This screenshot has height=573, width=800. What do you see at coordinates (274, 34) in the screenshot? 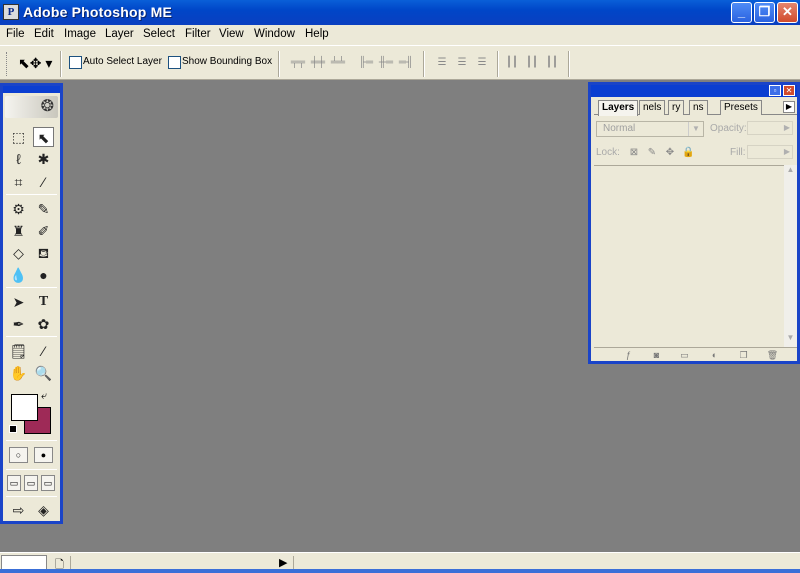
I see `menu-window: Window` at bounding box center [274, 34].